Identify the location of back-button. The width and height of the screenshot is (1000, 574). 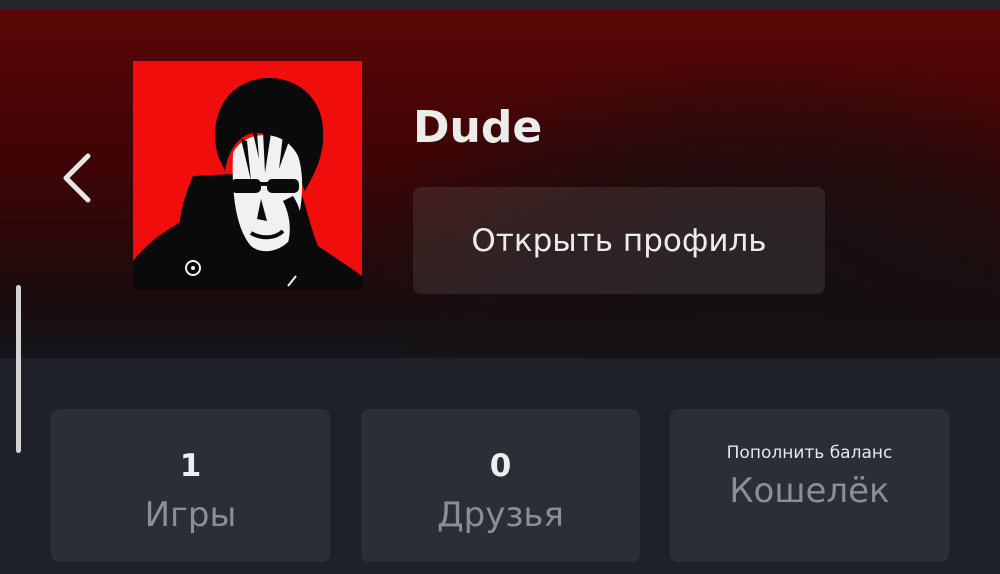
(78, 178).